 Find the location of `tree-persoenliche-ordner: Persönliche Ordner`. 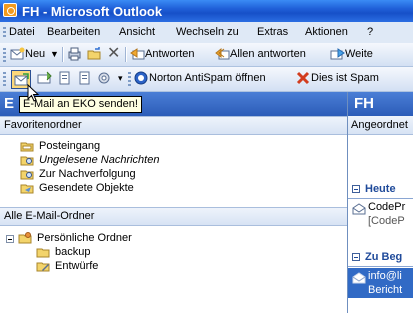

tree-persoenliche-ordner: Persönliche Ordner is located at coordinates (75, 238).